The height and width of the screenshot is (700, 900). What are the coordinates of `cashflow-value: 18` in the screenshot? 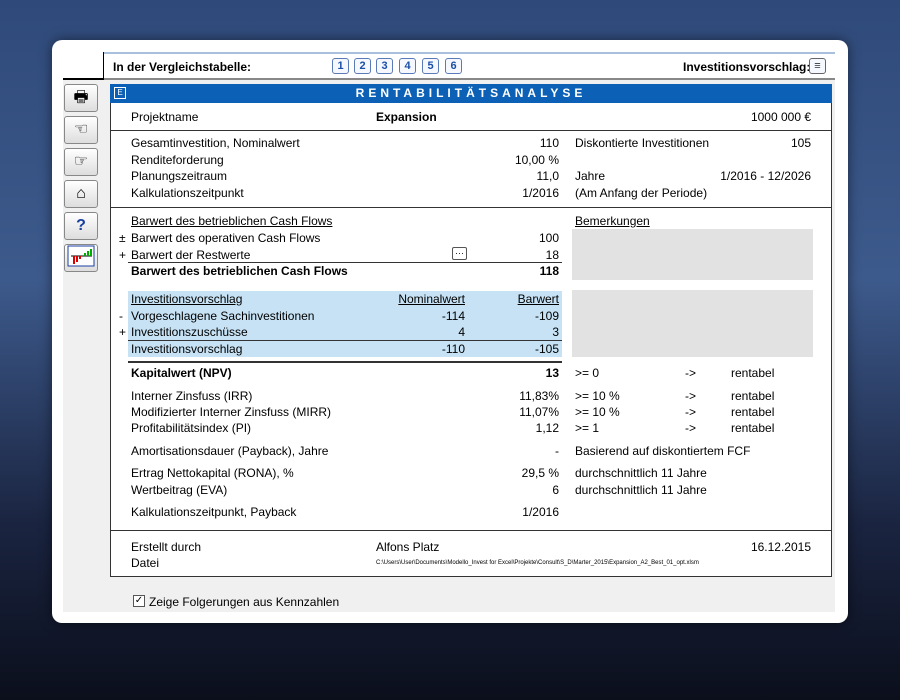 It's located at (552, 255).